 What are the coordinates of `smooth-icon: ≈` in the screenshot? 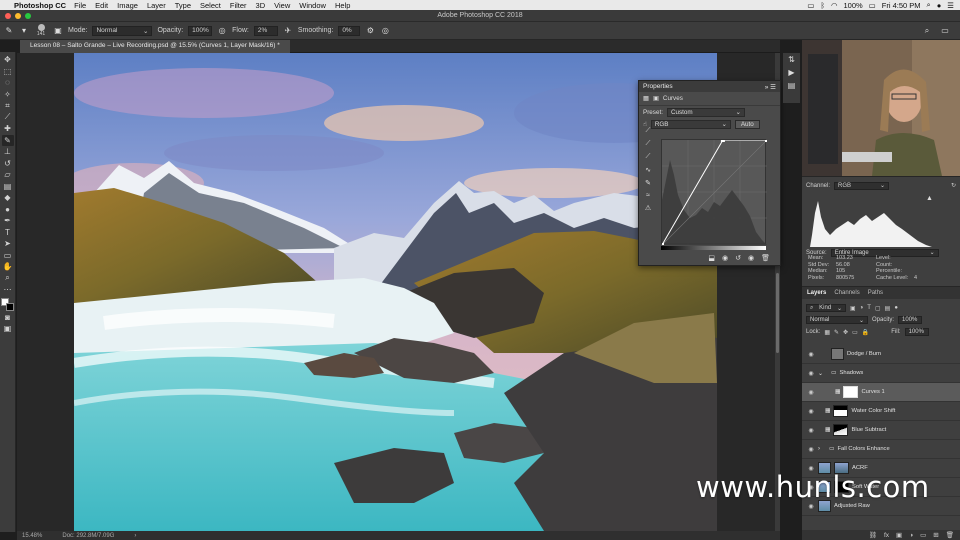 It's located at (648, 195).